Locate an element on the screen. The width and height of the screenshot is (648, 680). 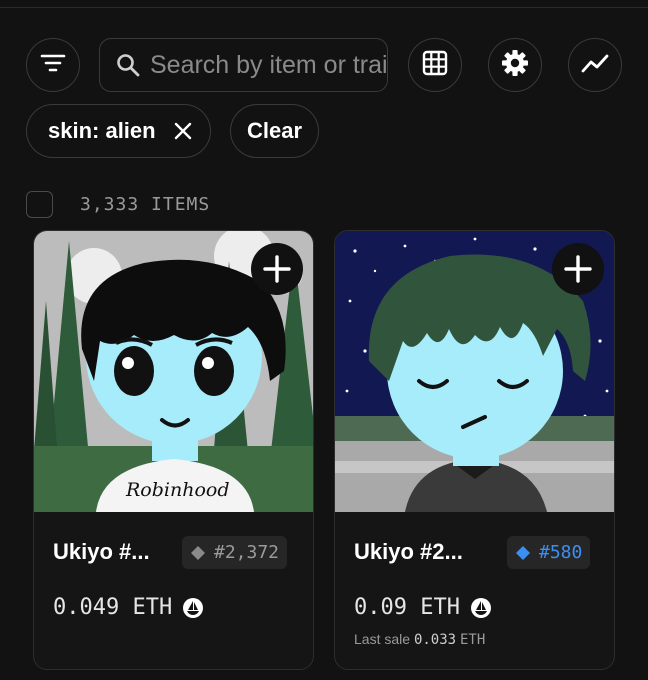
settings-button is located at coordinates (515, 65).